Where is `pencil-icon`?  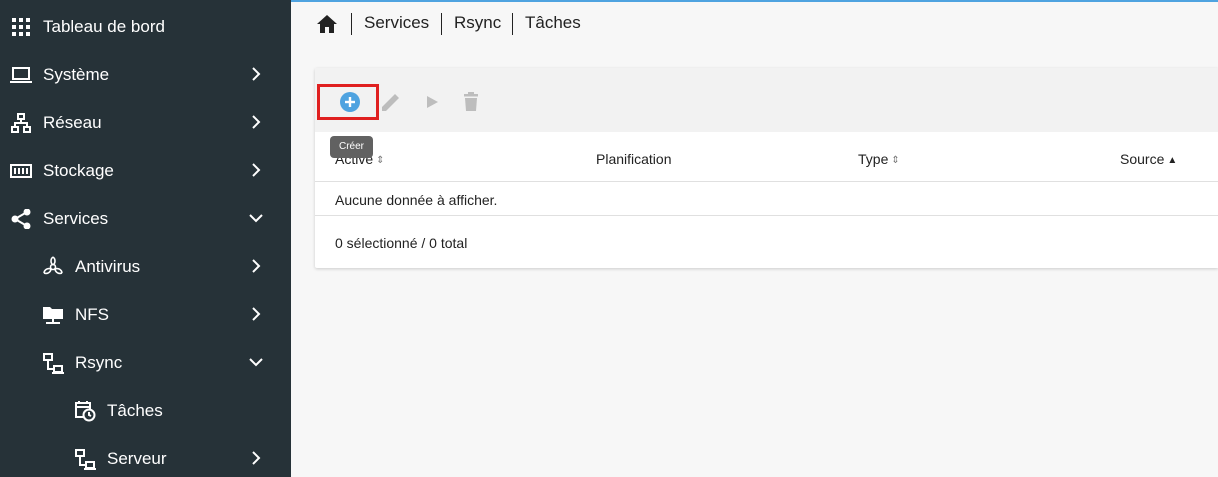 pencil-icon is located at coordinates (391, 102).